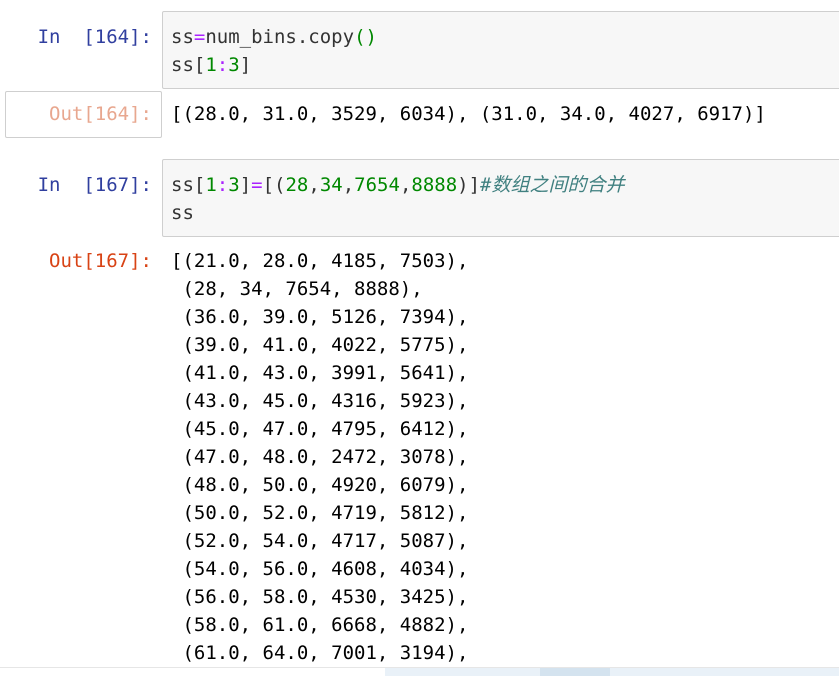 The height and width of the screenshot is (676, 839). Describe the element at coordinates (320, 653) in the screenshot. I see `output-line: (61.0, 64.0, 7001, 3194),` at that location.